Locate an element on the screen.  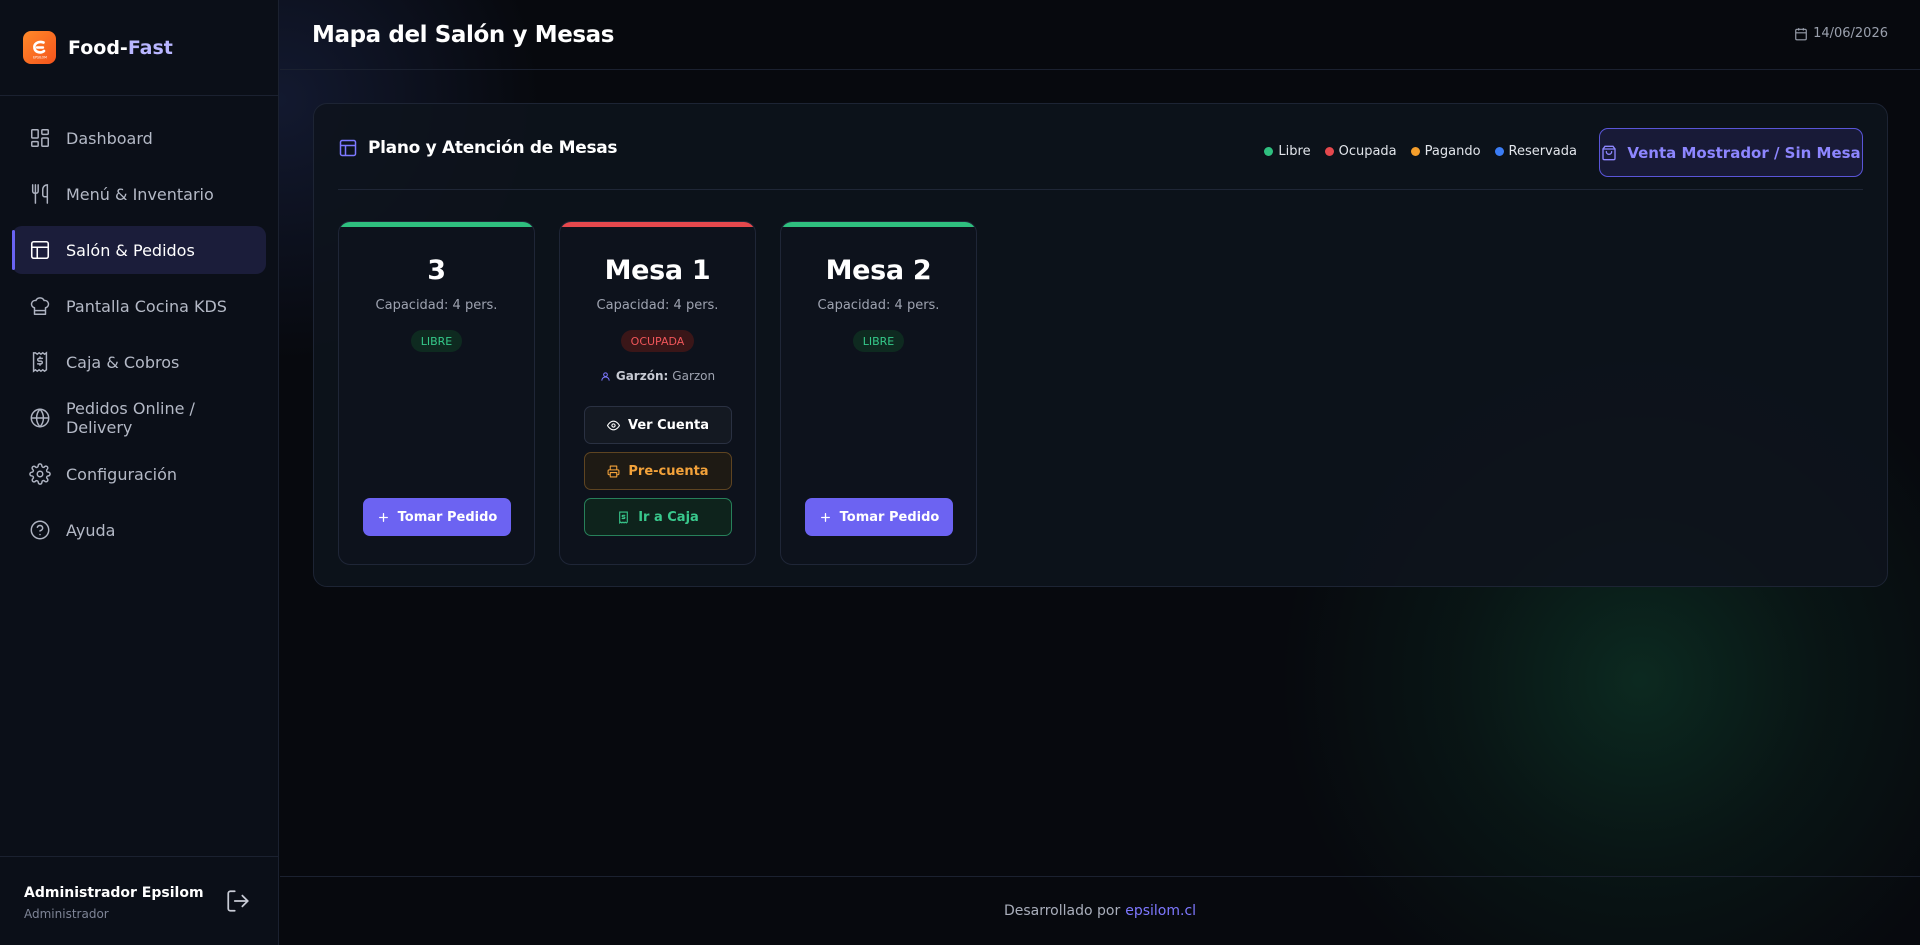
sidebar-item-cashier: Caja & Cobros is located at coordinates (139, 362).